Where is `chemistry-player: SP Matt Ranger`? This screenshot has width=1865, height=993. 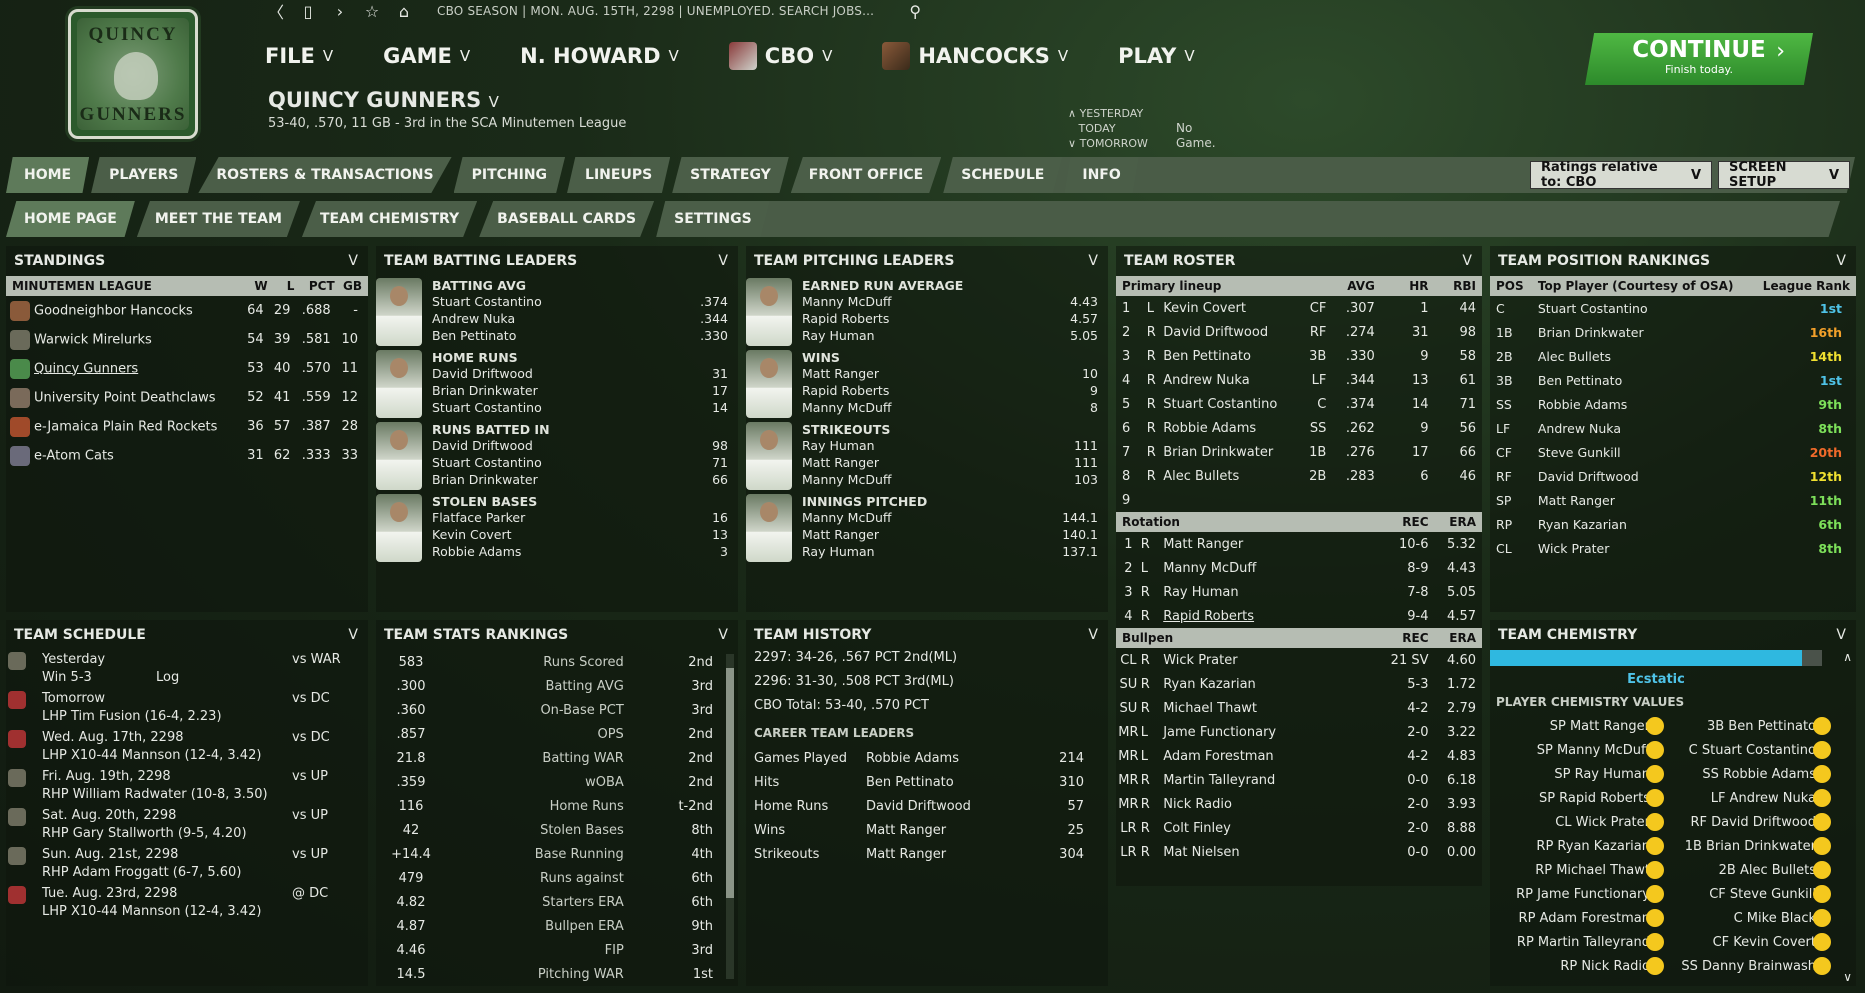
chemistry-player: SP Matt Ranger is located at coordinates (1600, 726).